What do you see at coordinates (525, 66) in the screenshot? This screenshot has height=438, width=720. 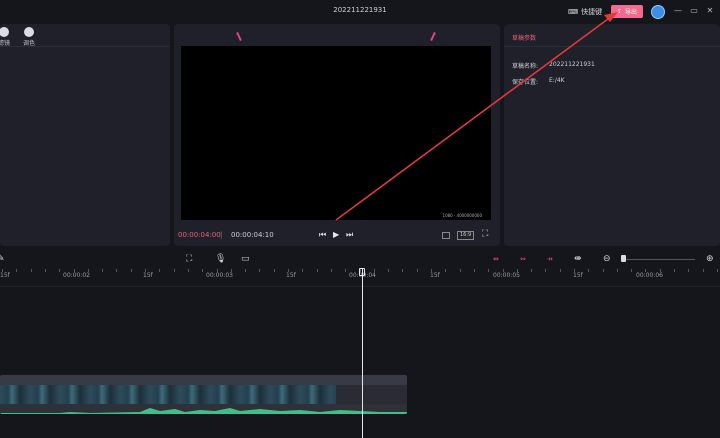 I see `draft-name-label: 草稿名称:` at bounding box center [525, 66].